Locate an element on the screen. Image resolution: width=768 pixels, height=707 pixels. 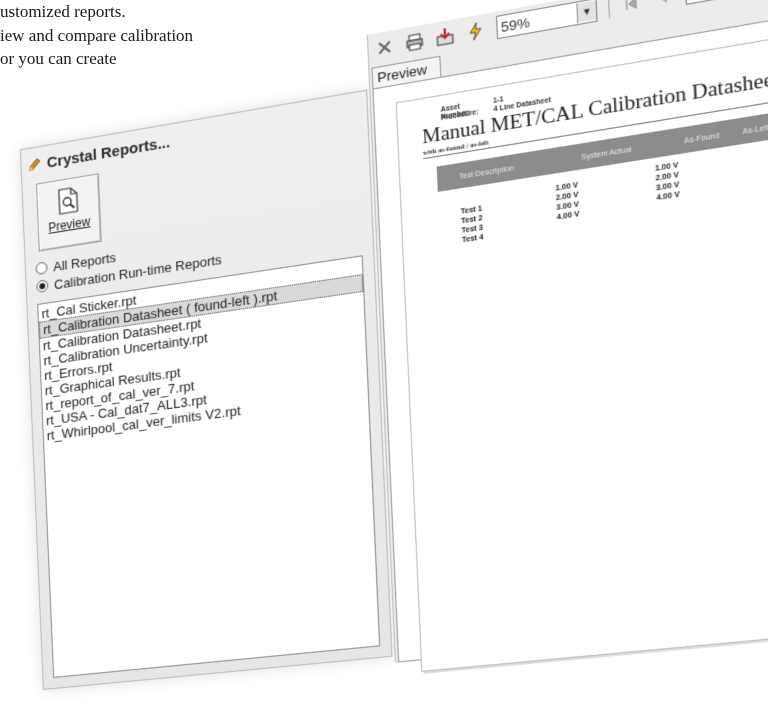
table-cell: Test 4 is located at coordinates (473, 239).